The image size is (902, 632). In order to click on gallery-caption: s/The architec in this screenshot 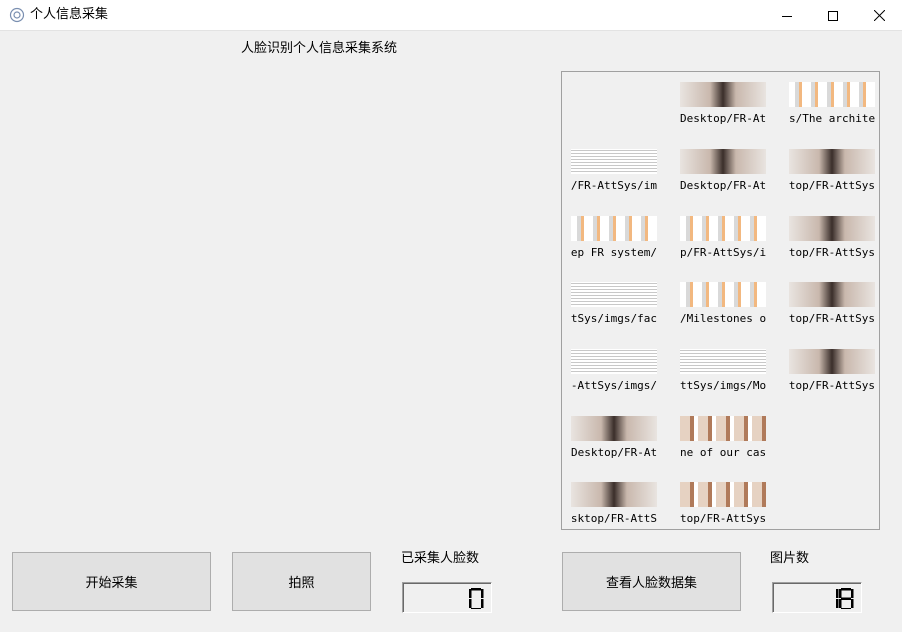, I will do `click(832, 118)`.